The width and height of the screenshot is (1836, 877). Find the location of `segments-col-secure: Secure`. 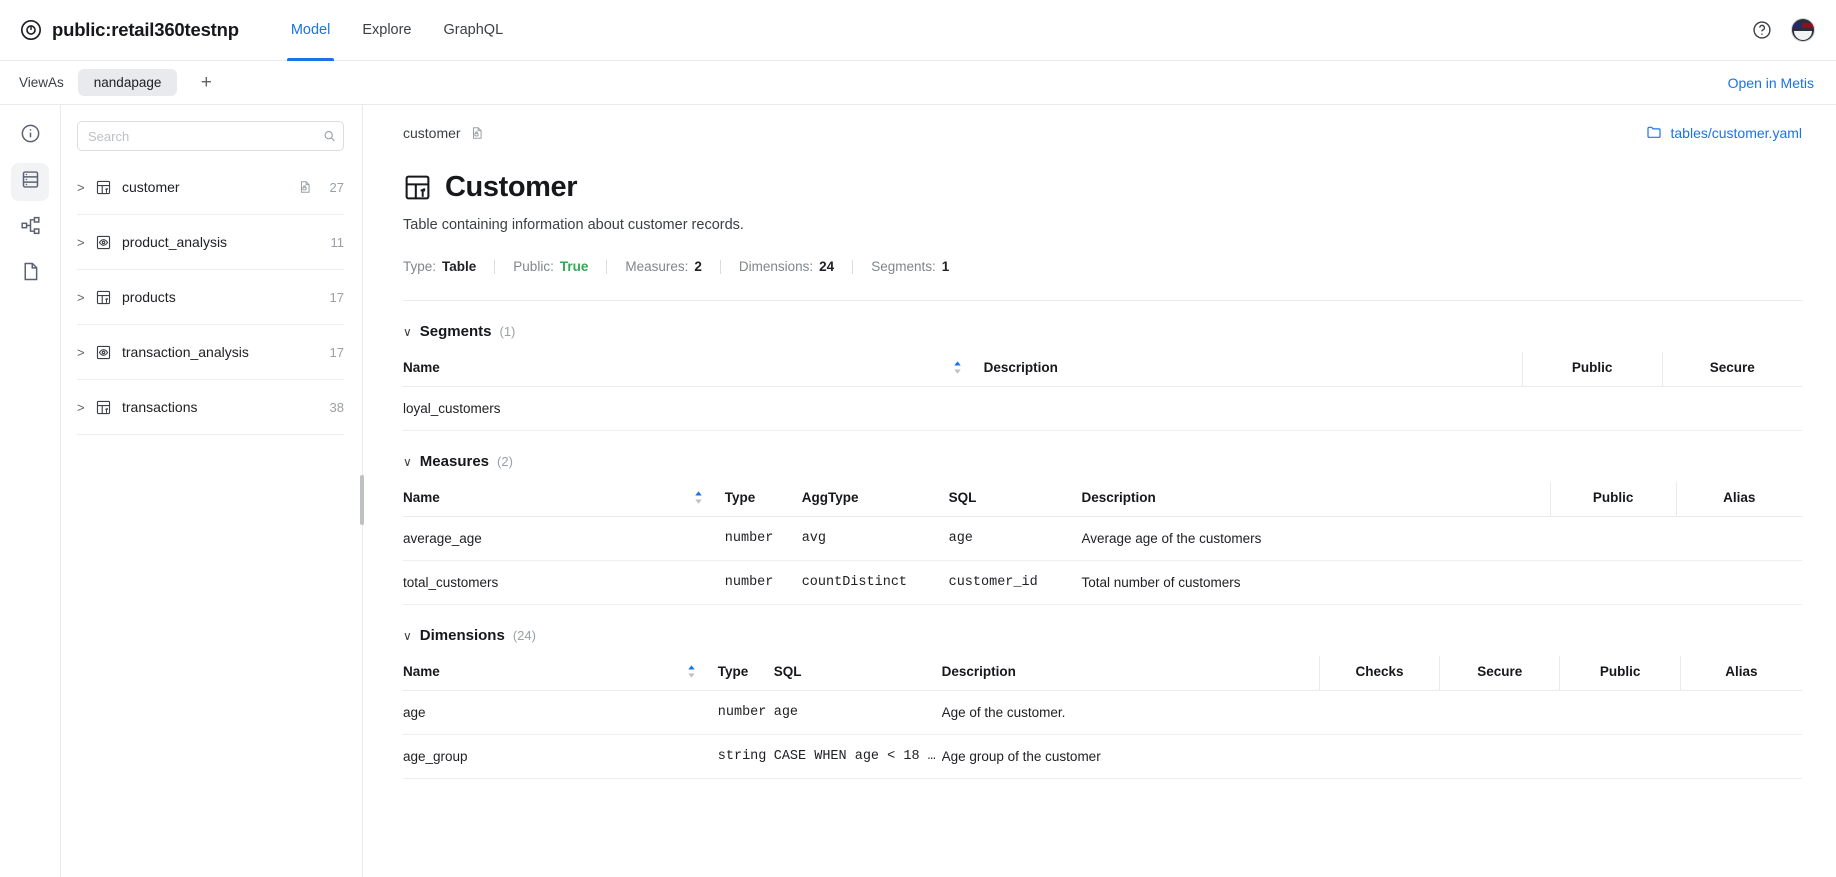

segments-col-secure: Secure is located at coordinates (1731, 369).